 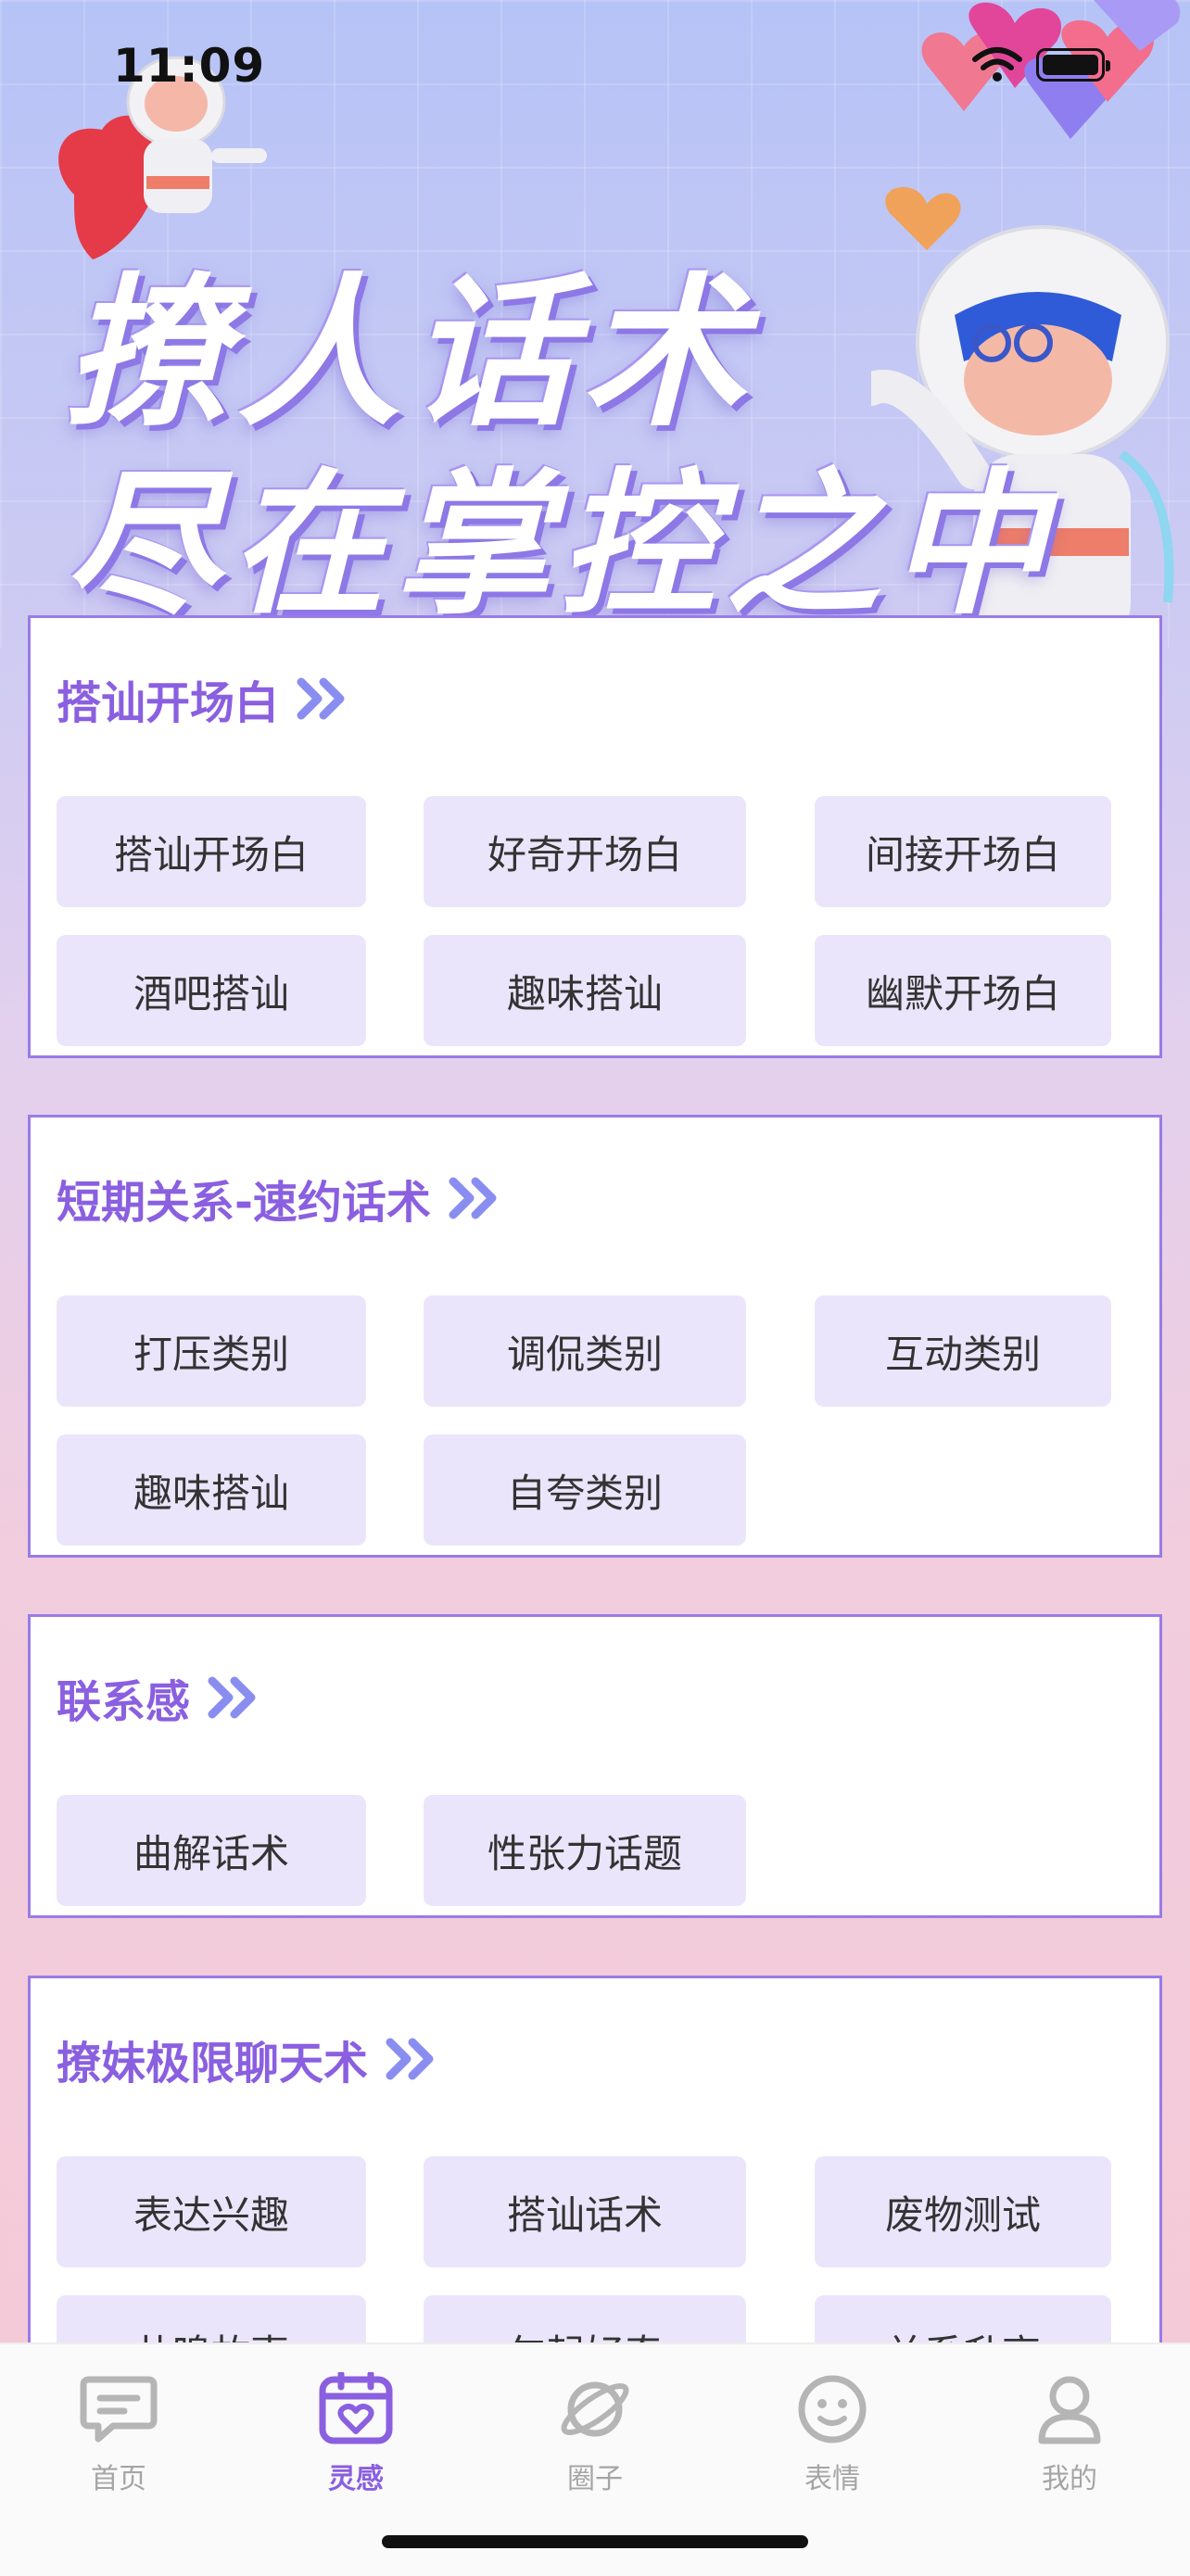 What do you see at coordinates (211, 851) in the screenshot?
I see `category-chip: 搭讪开场白` at bounding box center [211, 851].